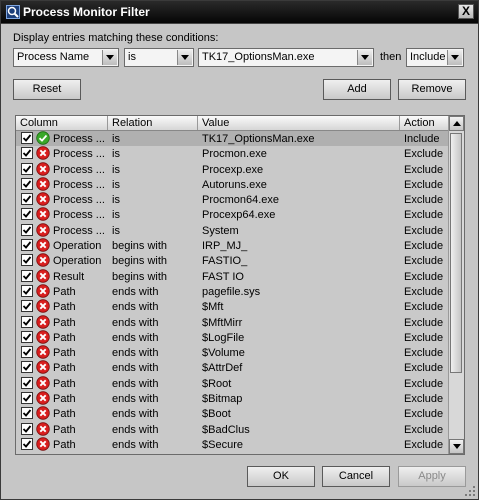 The width and height of the screenshot is (479, 500). Describe the element at coordinates (357, 89) in the screenshot. I see `add-button: Add` at that location.